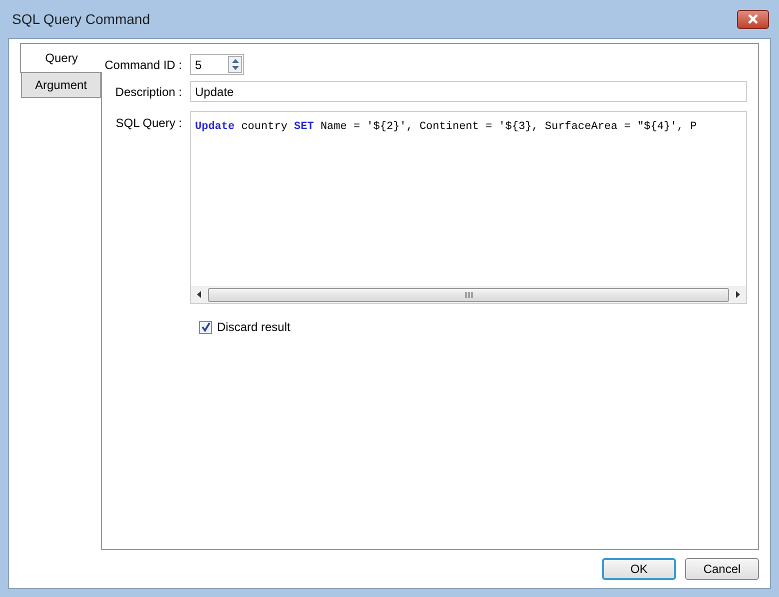 The image size is (779, 597). I want to click on window-title: SQL Query Command, so click(81, 19).